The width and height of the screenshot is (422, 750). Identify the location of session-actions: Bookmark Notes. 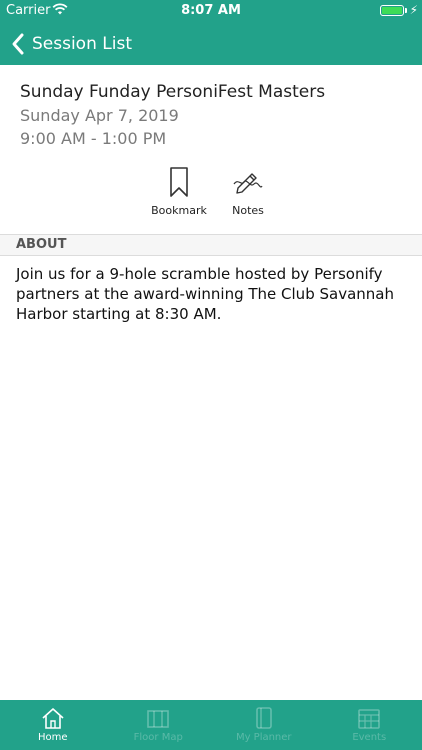
(211, 196).